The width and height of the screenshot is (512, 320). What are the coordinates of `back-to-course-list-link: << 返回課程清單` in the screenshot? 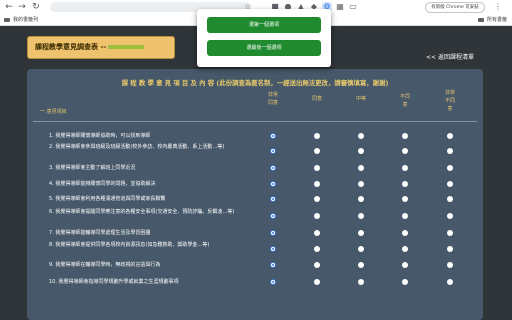 It's located at (450, 56).